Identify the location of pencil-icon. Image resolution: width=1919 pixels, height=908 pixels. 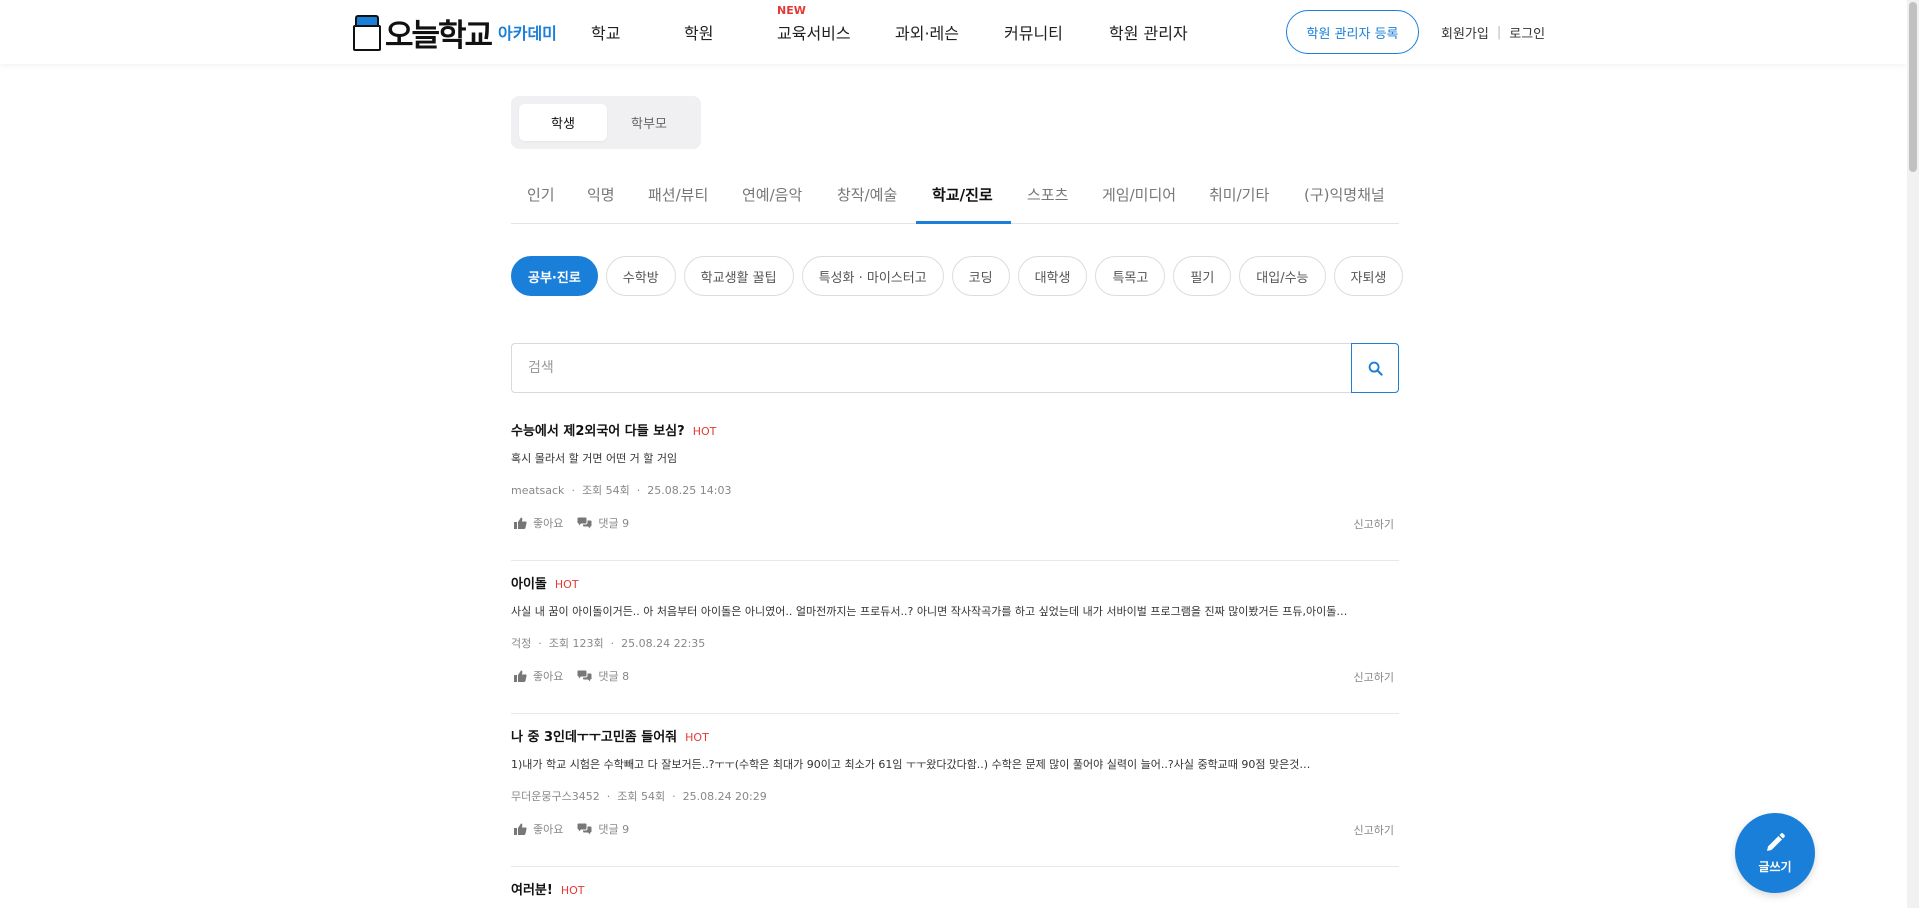
(1776, 841).